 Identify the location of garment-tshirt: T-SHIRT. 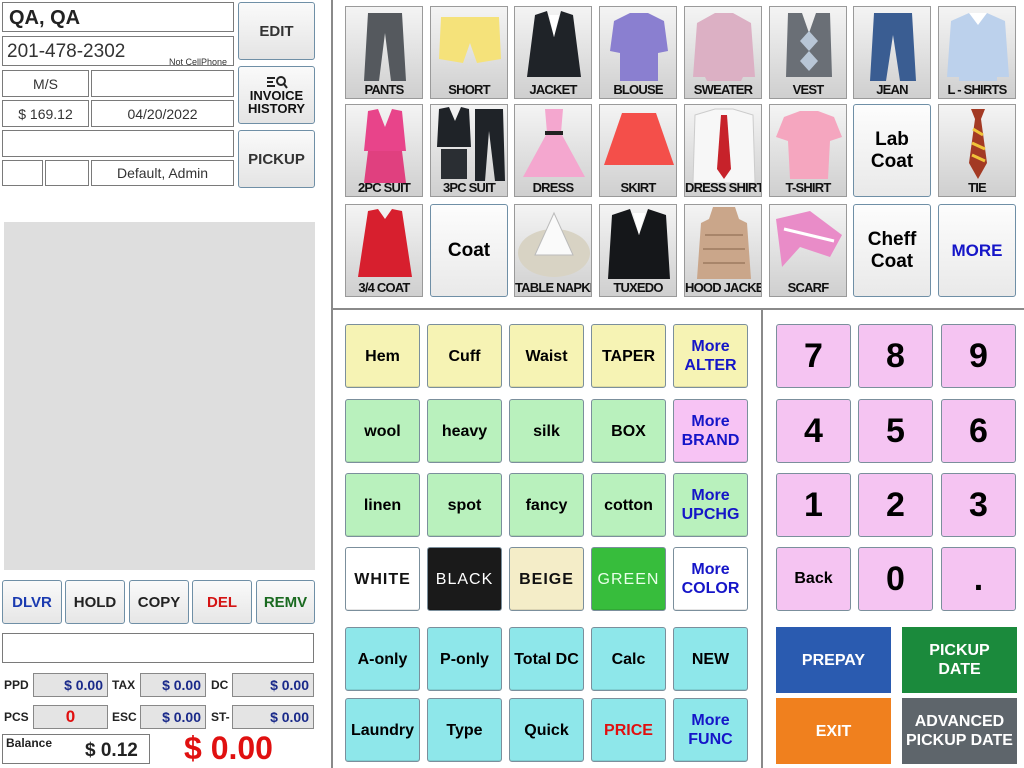
(808, 150).